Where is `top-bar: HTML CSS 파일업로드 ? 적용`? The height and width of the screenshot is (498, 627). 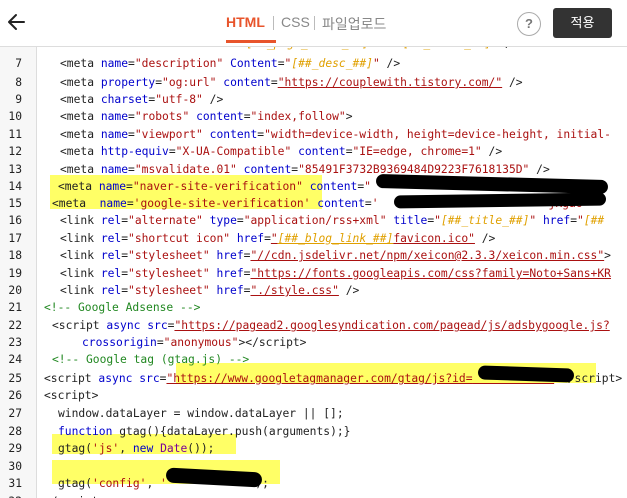 top-bar: HTML CSS 파일업로드 ? 적용 is located at coordinates (313, 23).